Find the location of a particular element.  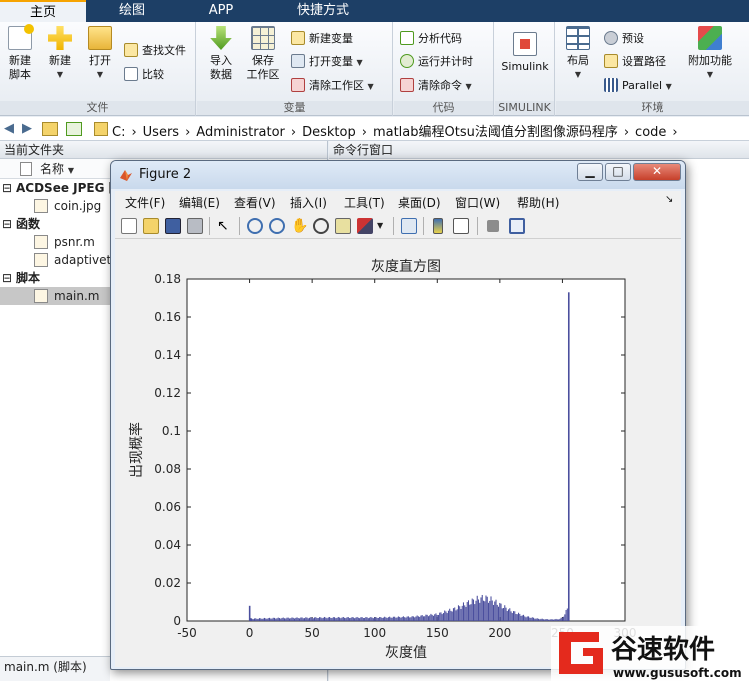

colorbar-icon is located at coordinates (438, 226).